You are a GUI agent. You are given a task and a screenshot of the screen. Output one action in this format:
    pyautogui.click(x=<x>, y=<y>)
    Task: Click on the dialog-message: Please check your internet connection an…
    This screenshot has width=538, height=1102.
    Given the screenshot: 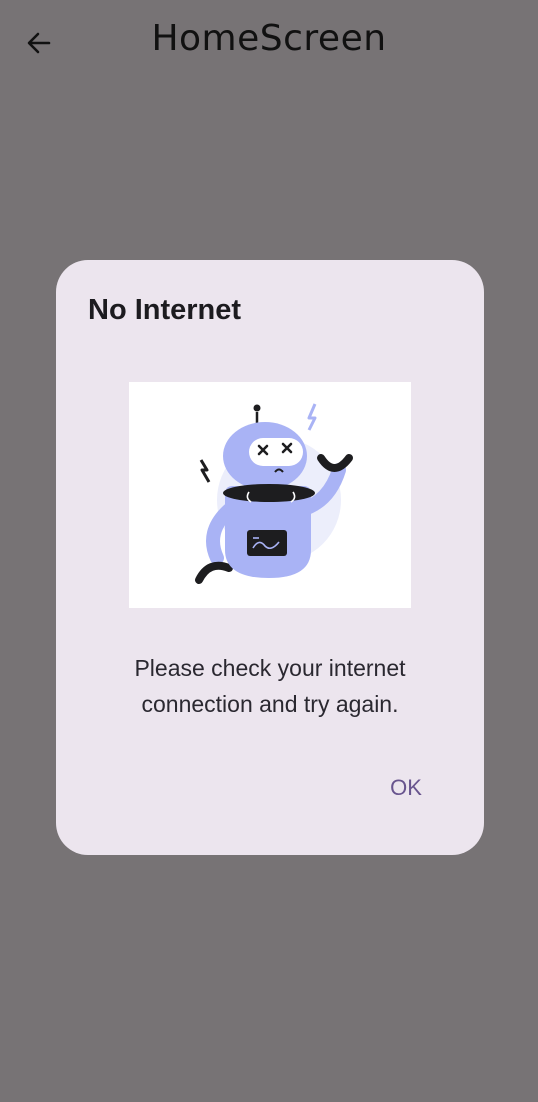 What is the action you would take?
    pyautogui.click(x=270, y=686)
    